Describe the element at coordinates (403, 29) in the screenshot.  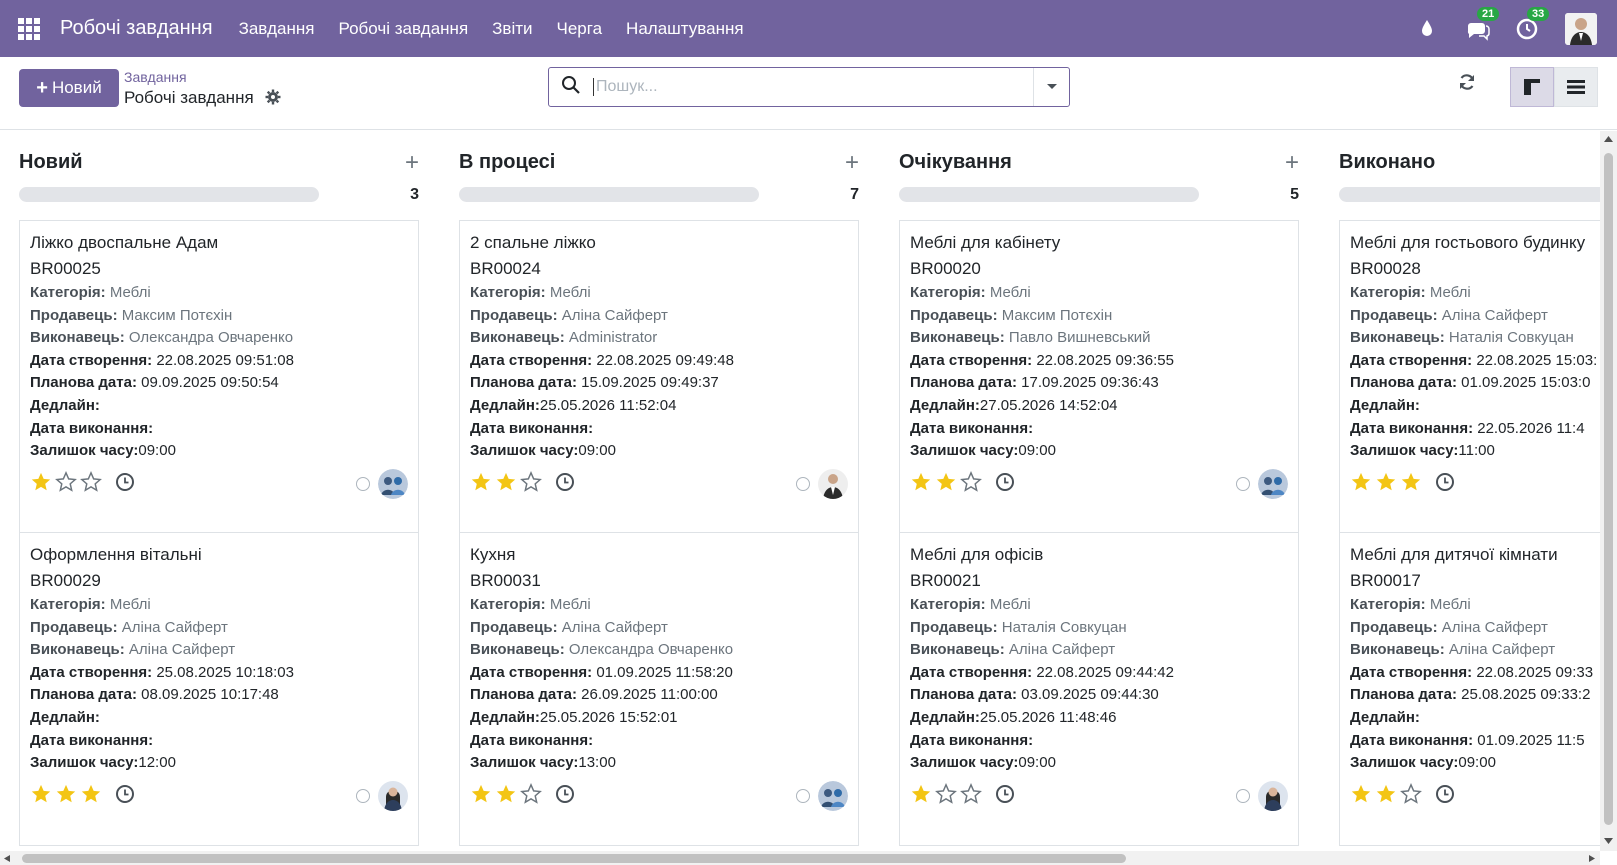
I see `menu-item-work-tasks: Робочі завдання` at that location.